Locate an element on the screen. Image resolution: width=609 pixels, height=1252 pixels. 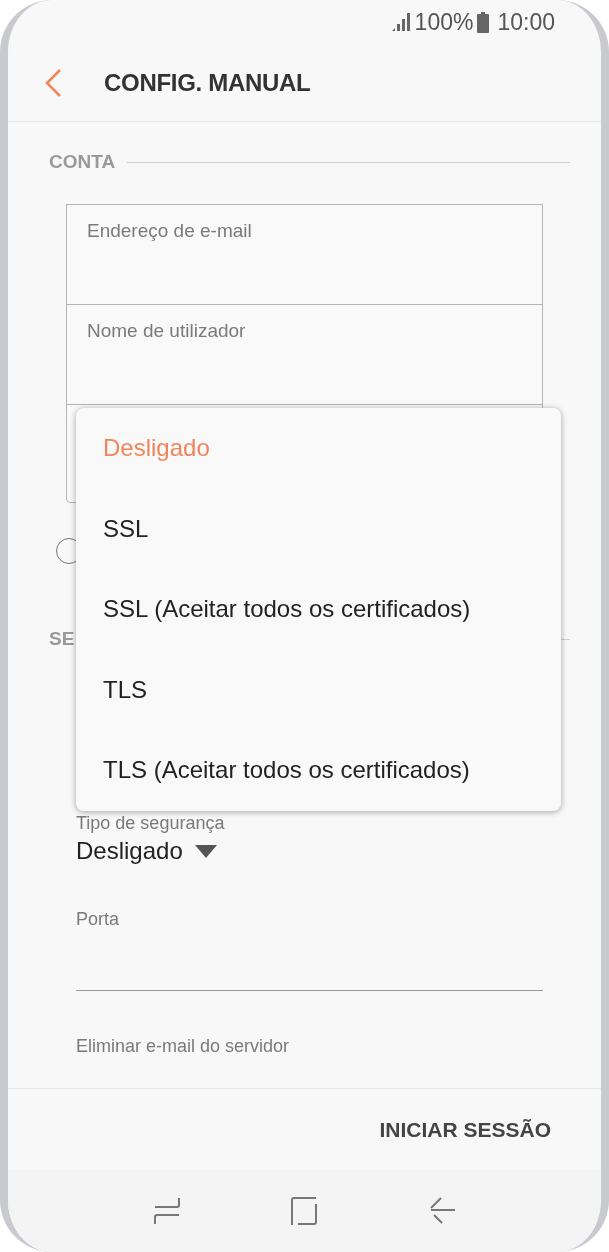
home-button is located at coordinates (304, 1211).